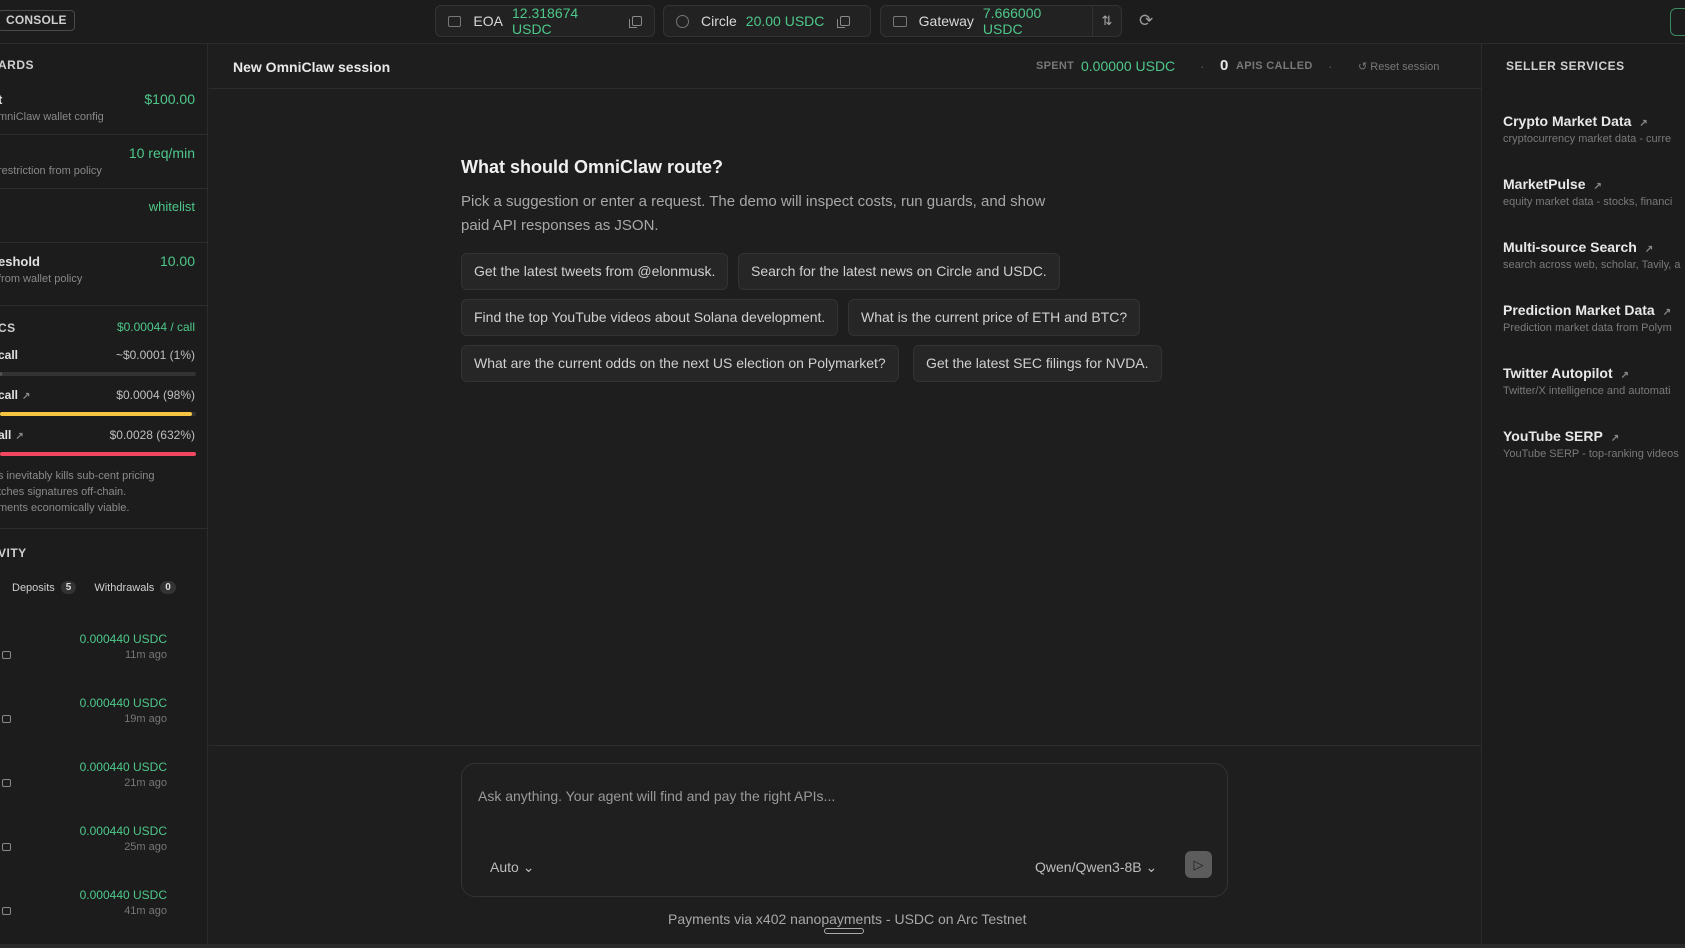 This screenshot has width=1685, height=948. What do you see at coordinates (455, 21) in the screenshot?
I see `wallet-icon` at bounding box center [455, 21].